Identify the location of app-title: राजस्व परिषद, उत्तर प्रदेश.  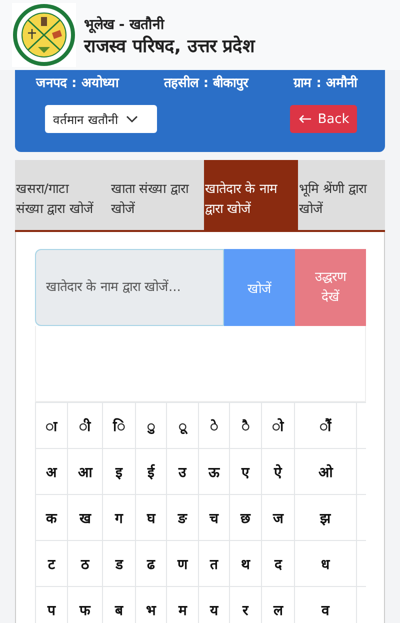
(169, 45).